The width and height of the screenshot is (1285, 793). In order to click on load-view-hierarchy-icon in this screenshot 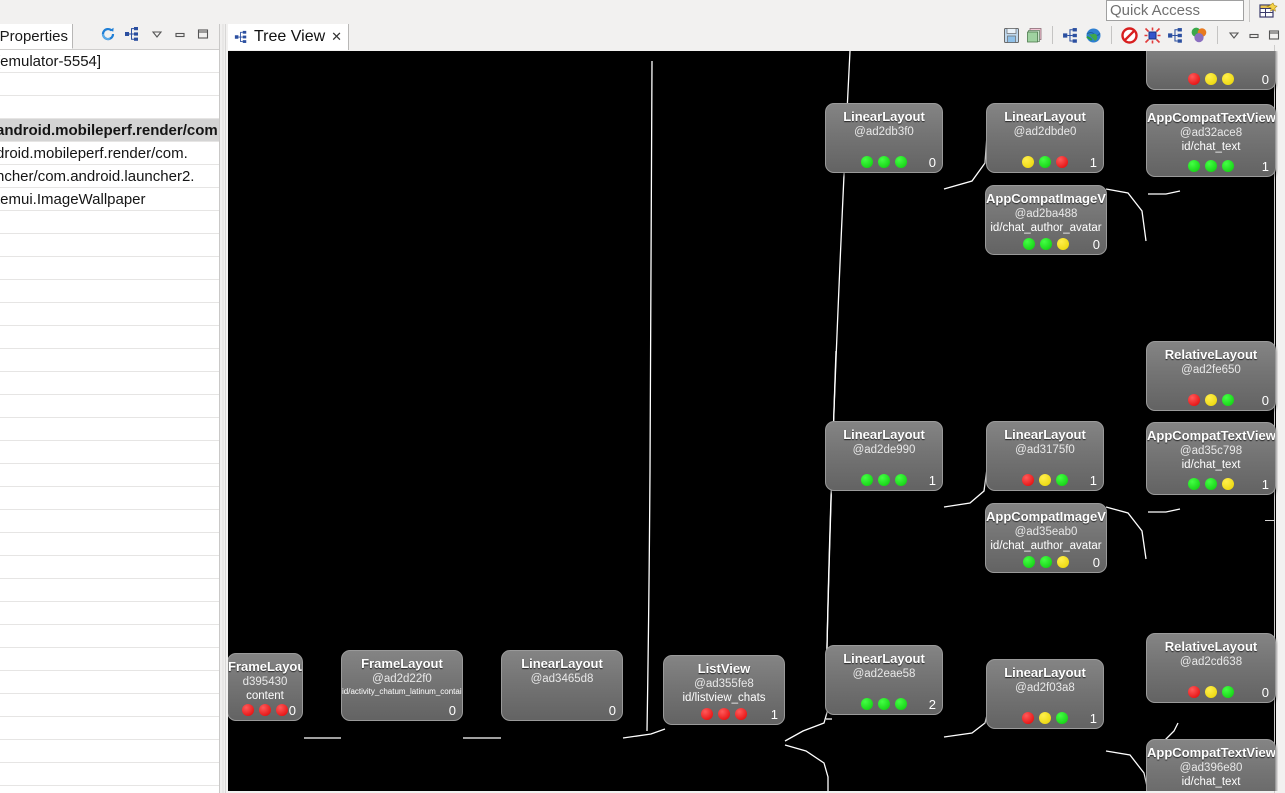, I will do `click(1093, 35)`.